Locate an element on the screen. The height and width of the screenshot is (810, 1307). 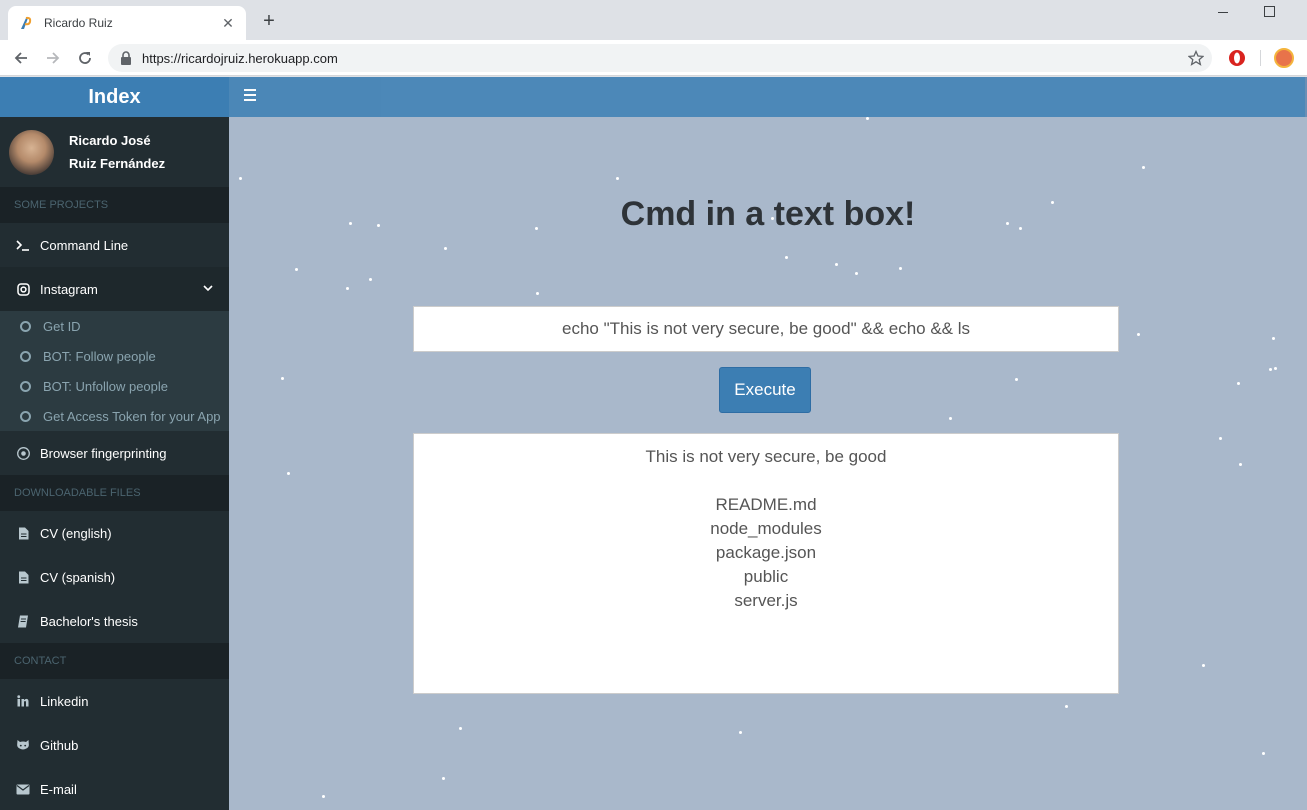
submenu-item-label: BOT: Unfollow people is located at coordinates (106, 386).